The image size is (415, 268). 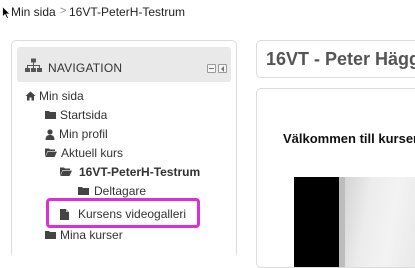 I want to click on breadcrumb-home-link: Min sida, so click(x=33, y=12).